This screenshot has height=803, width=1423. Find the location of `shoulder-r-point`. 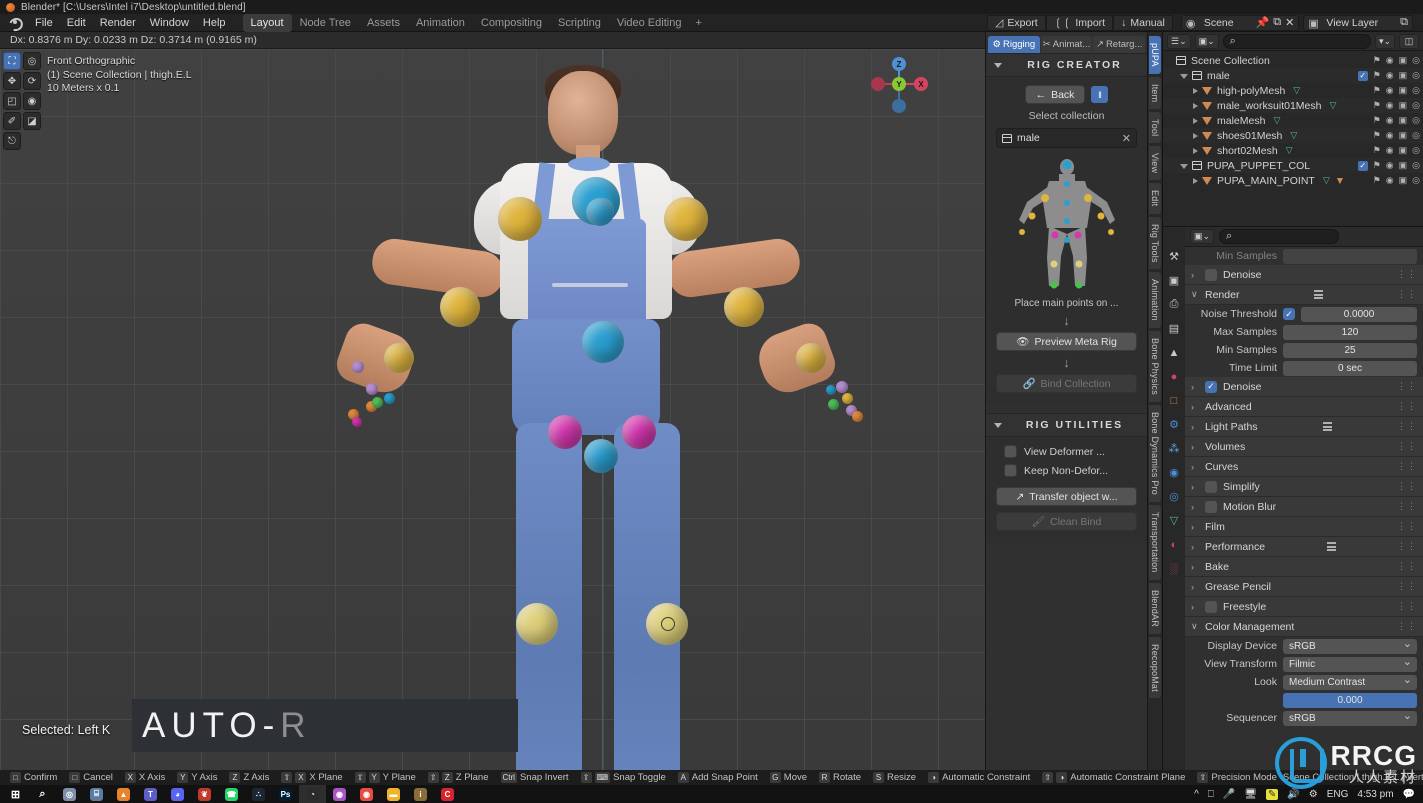

shoulder-r-point is located at coordinates (686, 219).